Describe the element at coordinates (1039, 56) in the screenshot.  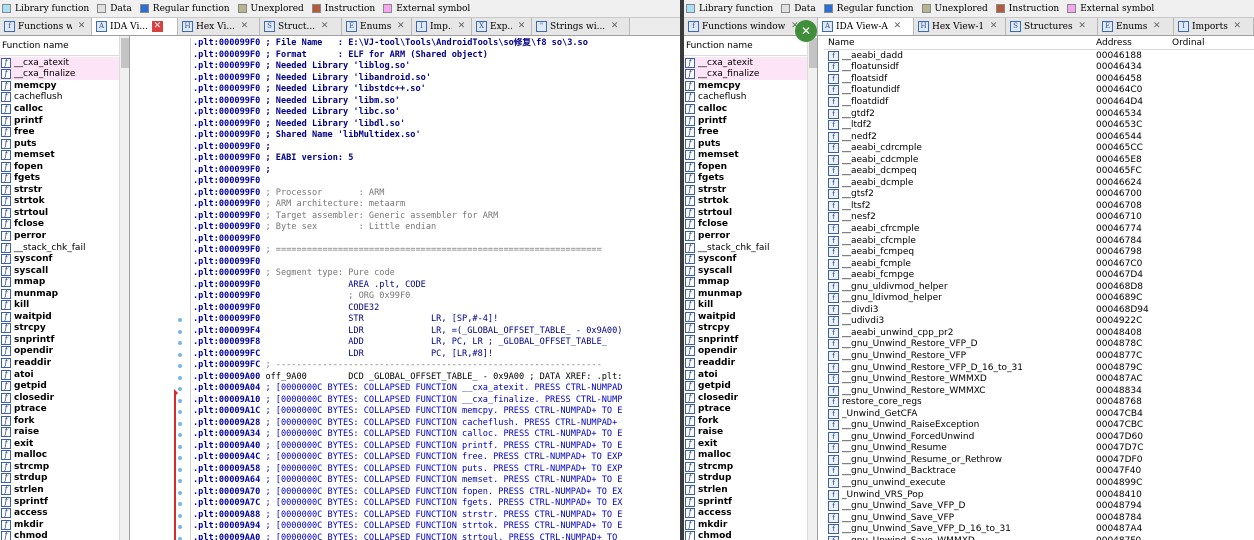
I see `import-row: f __aeabi_dadd 00046188` at that location.